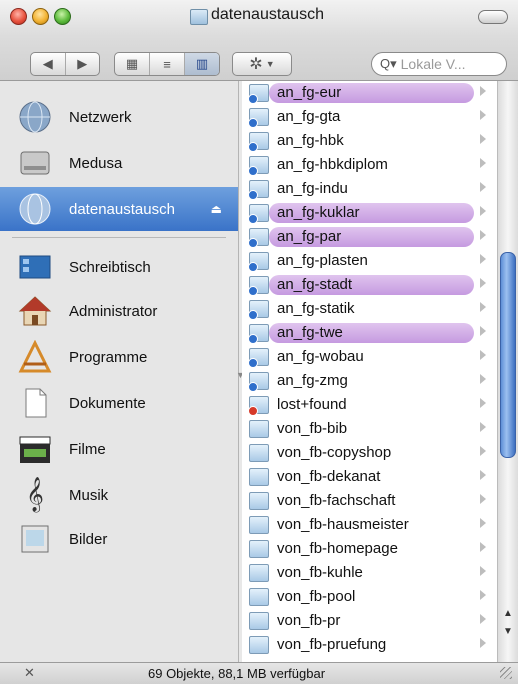  I want to click on resize-grip-icon, so click(506, 673).